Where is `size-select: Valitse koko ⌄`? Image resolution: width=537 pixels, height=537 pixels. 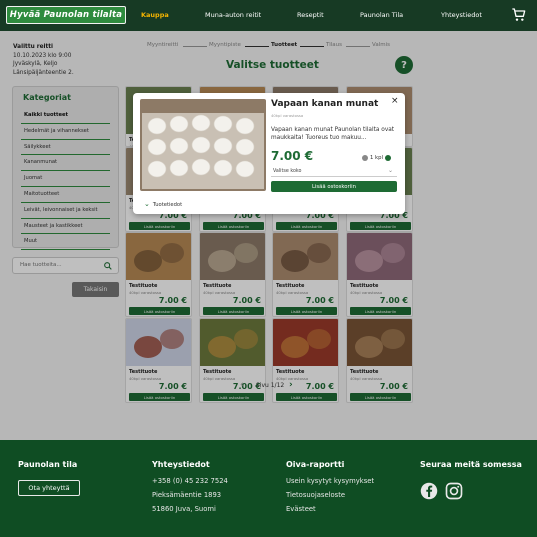 size-select: Valitse koko ⌄ is located at coordinates (334, 172).